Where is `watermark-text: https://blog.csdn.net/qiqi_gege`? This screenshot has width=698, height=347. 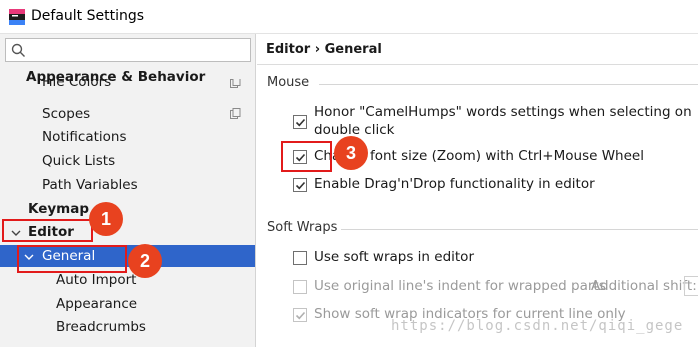
watermark-text: https://blog.csdn.net/qiqi_gege is located at coordinates (537, 326).